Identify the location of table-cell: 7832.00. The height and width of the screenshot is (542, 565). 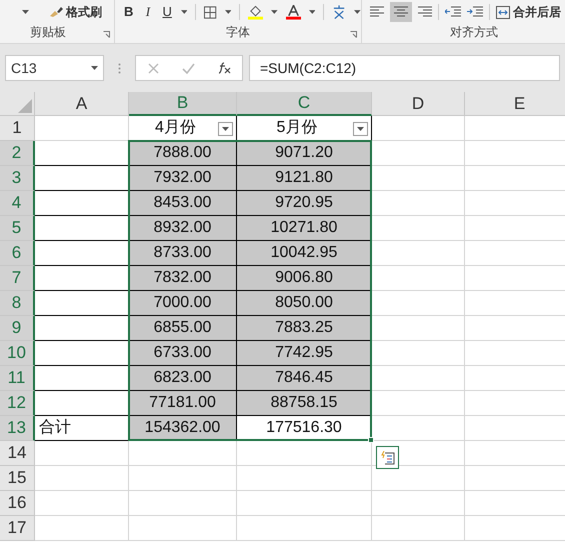
(183, 278).